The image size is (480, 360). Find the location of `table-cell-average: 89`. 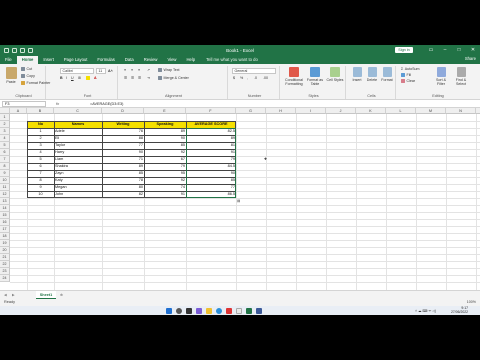

table-cell-average: 89 is located at coordinates (211, 138).